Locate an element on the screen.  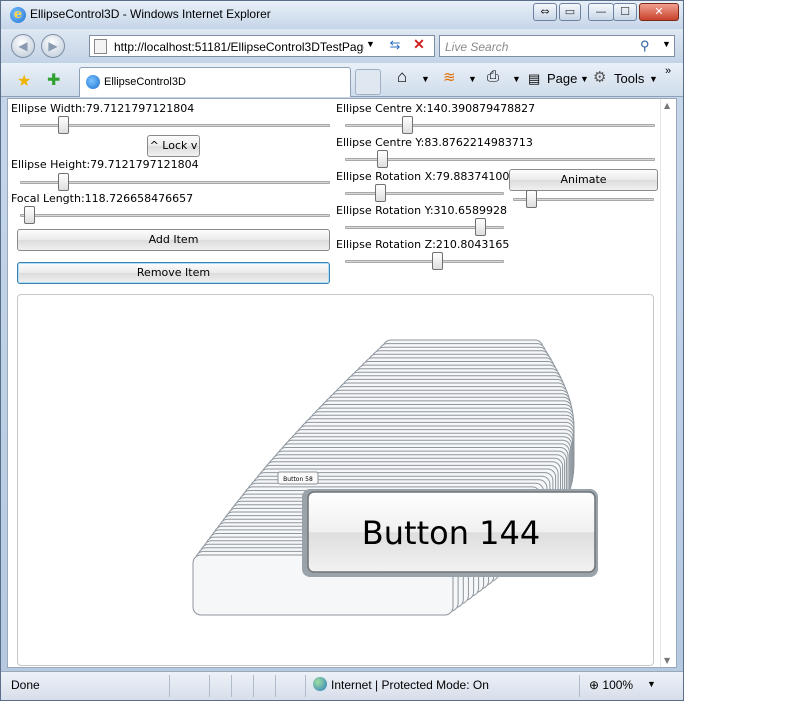
favorites-star-icon: ★ is located at coordinates (24, 80).